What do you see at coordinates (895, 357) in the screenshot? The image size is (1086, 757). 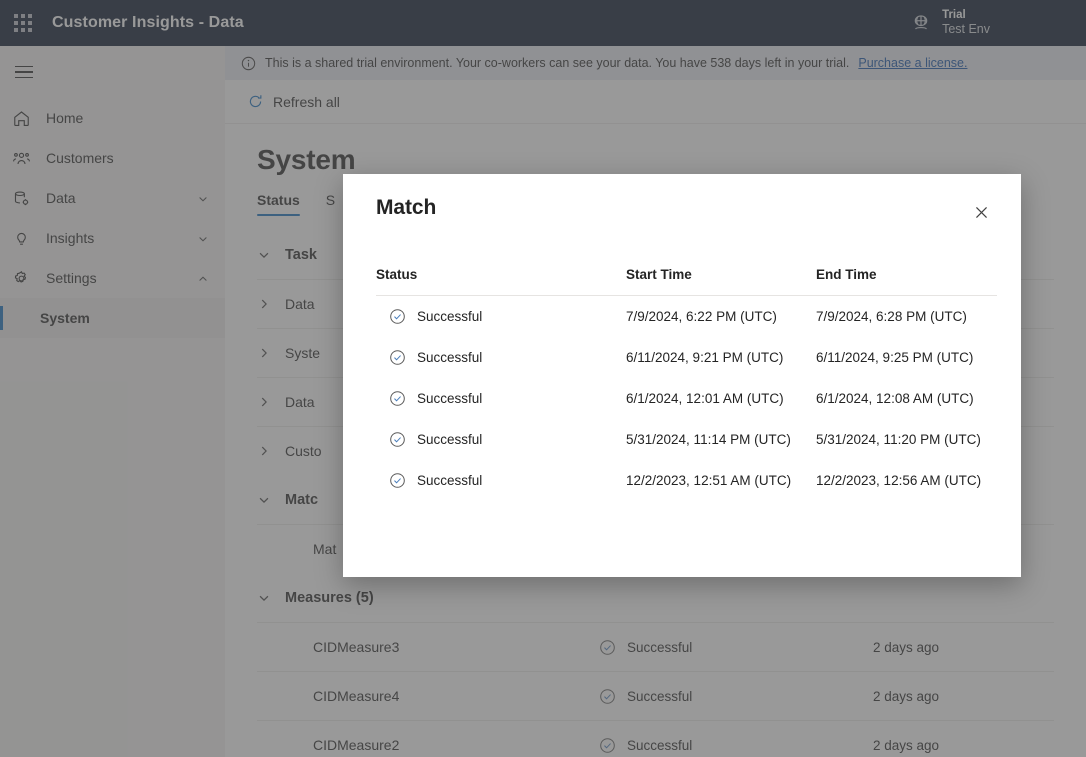 I see `cell-end-time: 6/11/2024, 9:25 PM (UTC)` at bounding box center [895, 357].